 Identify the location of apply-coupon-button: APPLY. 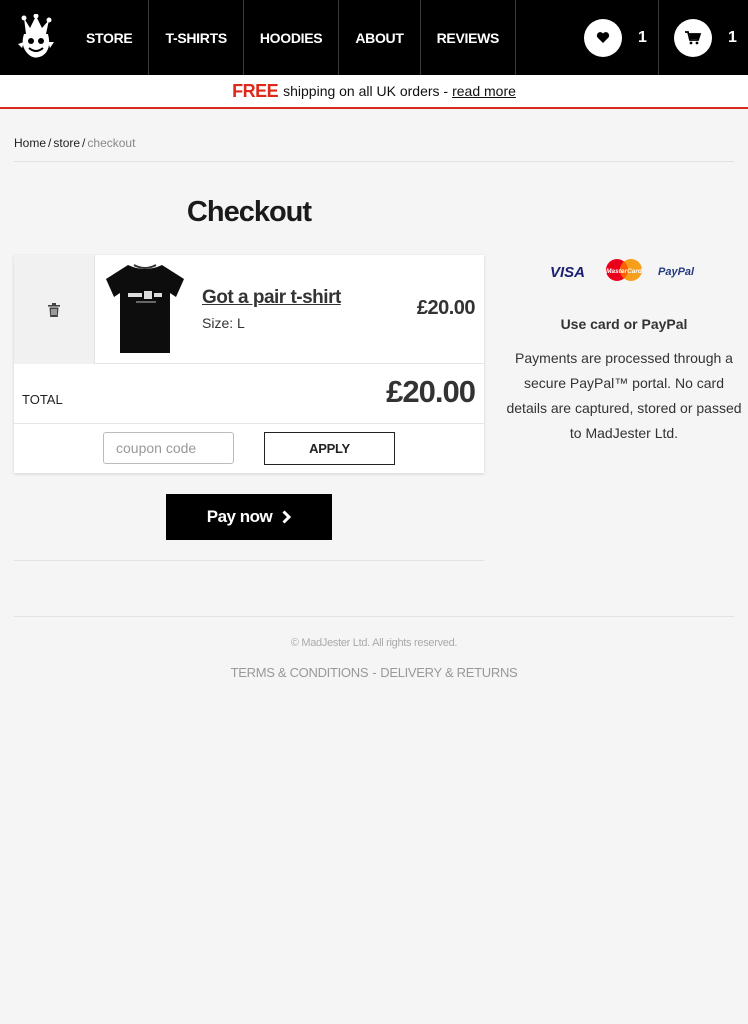
(329, 448).